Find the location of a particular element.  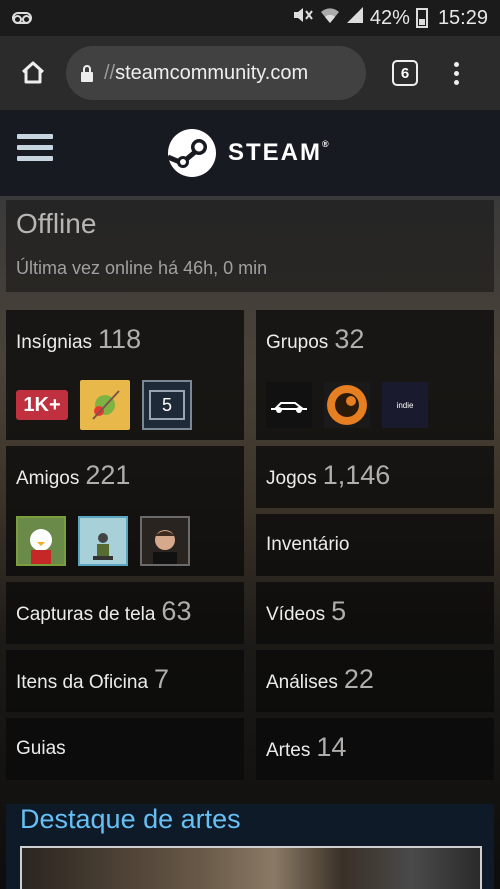

home-button is located at coordinates (33, 73).